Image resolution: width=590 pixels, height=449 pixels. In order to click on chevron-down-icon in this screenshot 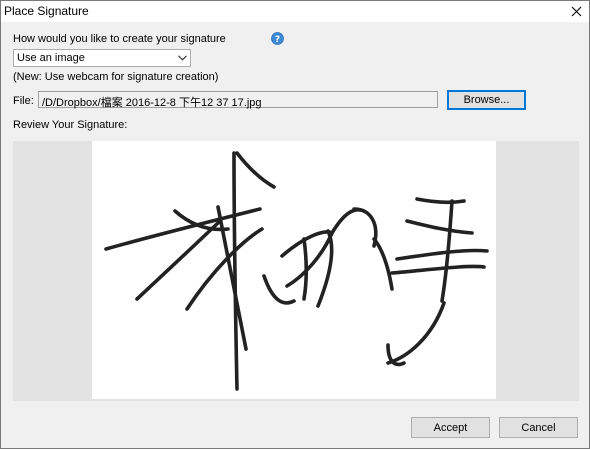, I will do `click(182, 58)`.